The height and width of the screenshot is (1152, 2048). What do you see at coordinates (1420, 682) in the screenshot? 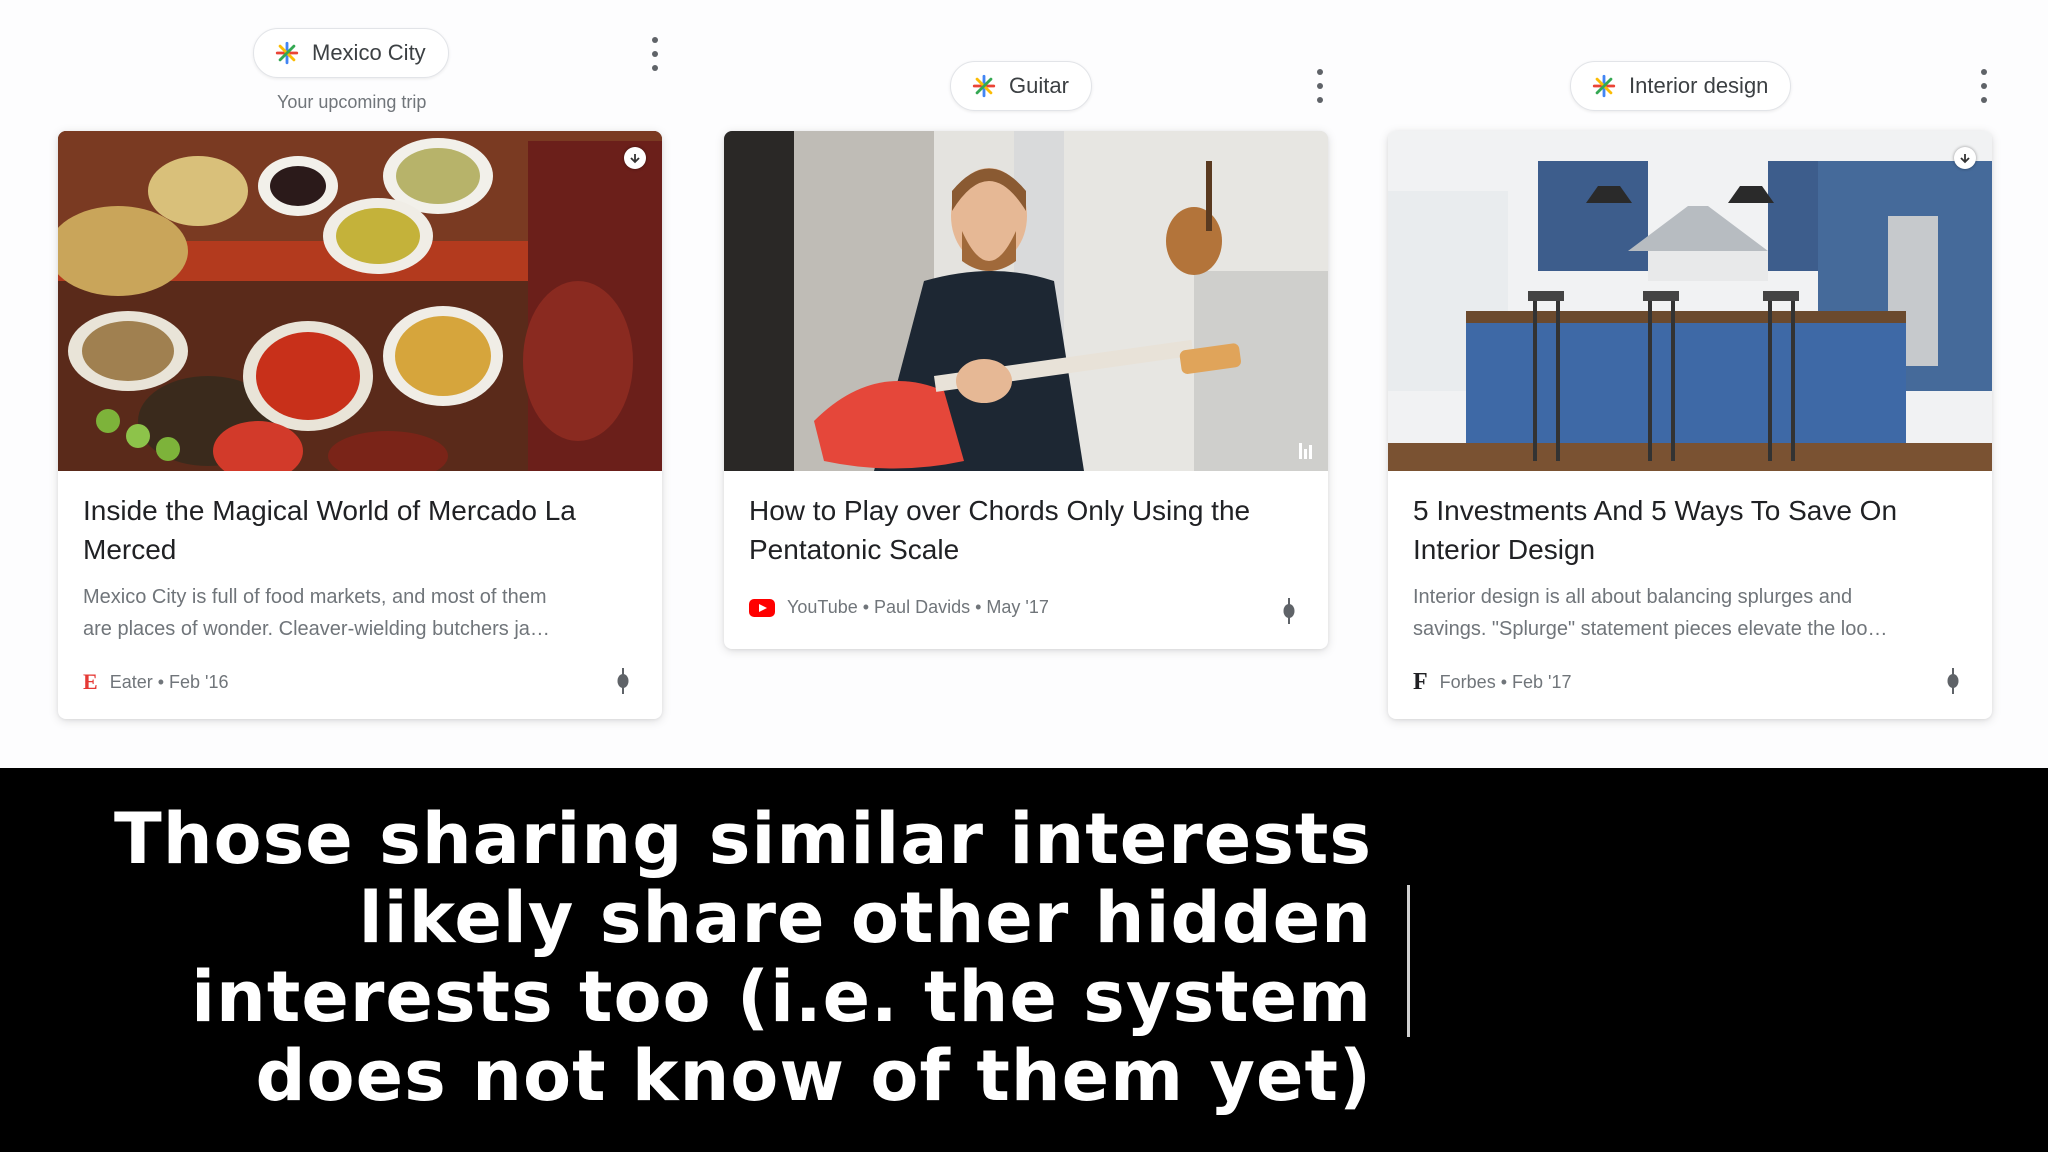
I see `forbes-logo: F` at bounding box center [1420, 682].